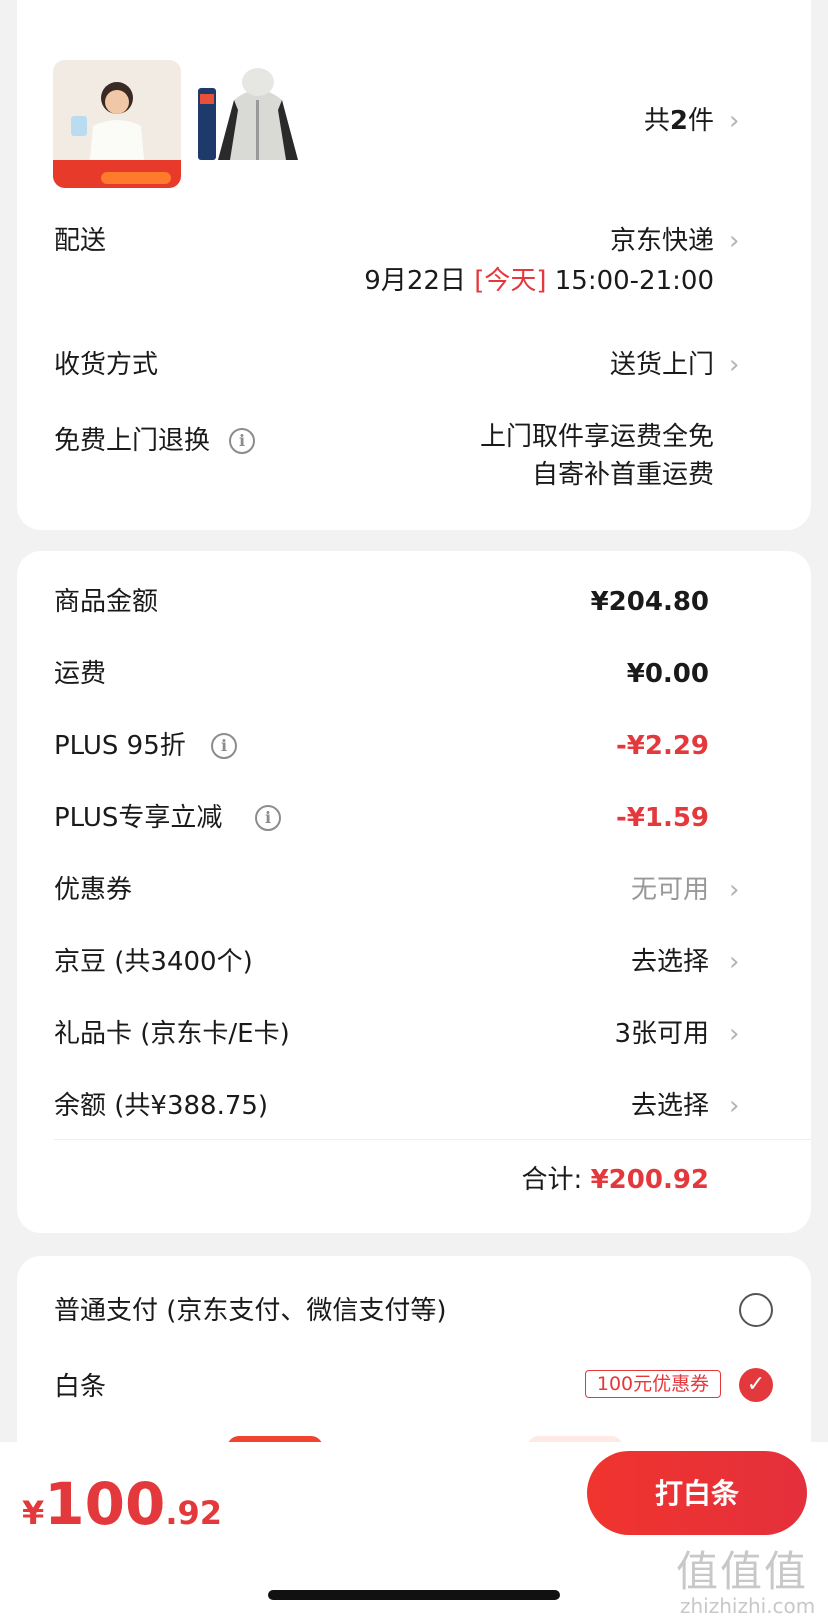 The image size is (828, 1620). Describe the element at coordinates (80, 241) in the screenshot. I see `delivery-label: 配送` at that location.